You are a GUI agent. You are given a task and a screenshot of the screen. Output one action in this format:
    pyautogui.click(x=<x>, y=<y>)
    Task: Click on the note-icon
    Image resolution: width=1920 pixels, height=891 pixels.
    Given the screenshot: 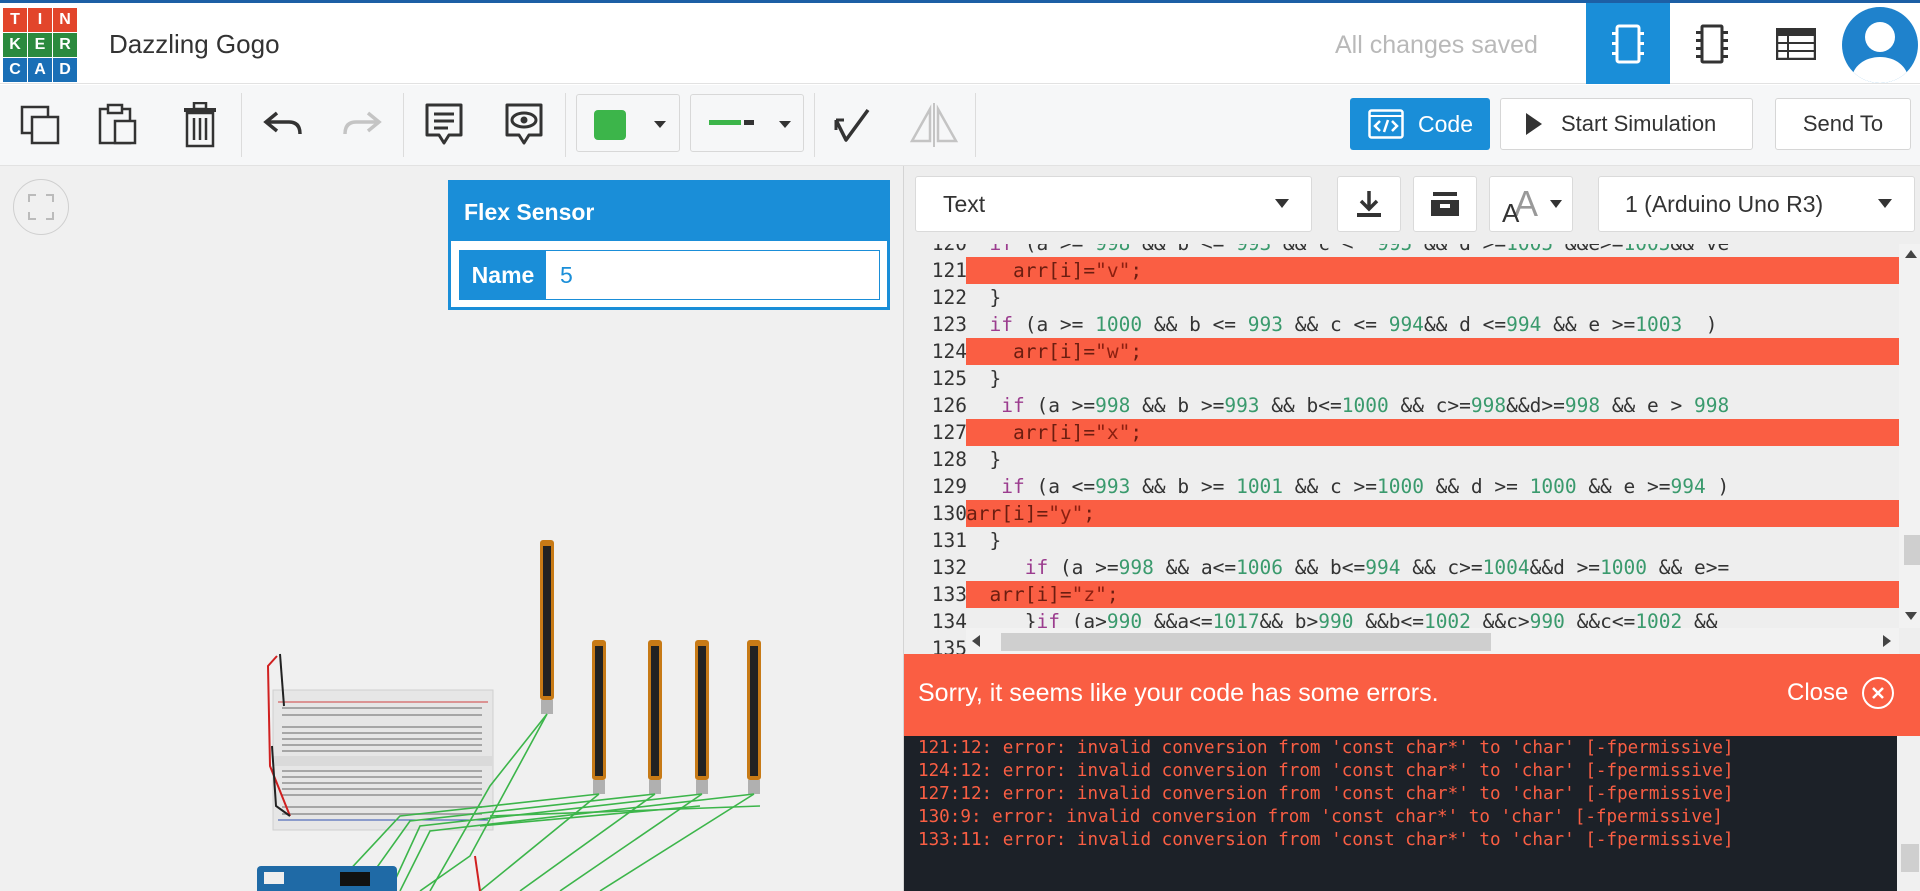 What is the action you would take?
    pyautogui.click(x=444, y=124)
    